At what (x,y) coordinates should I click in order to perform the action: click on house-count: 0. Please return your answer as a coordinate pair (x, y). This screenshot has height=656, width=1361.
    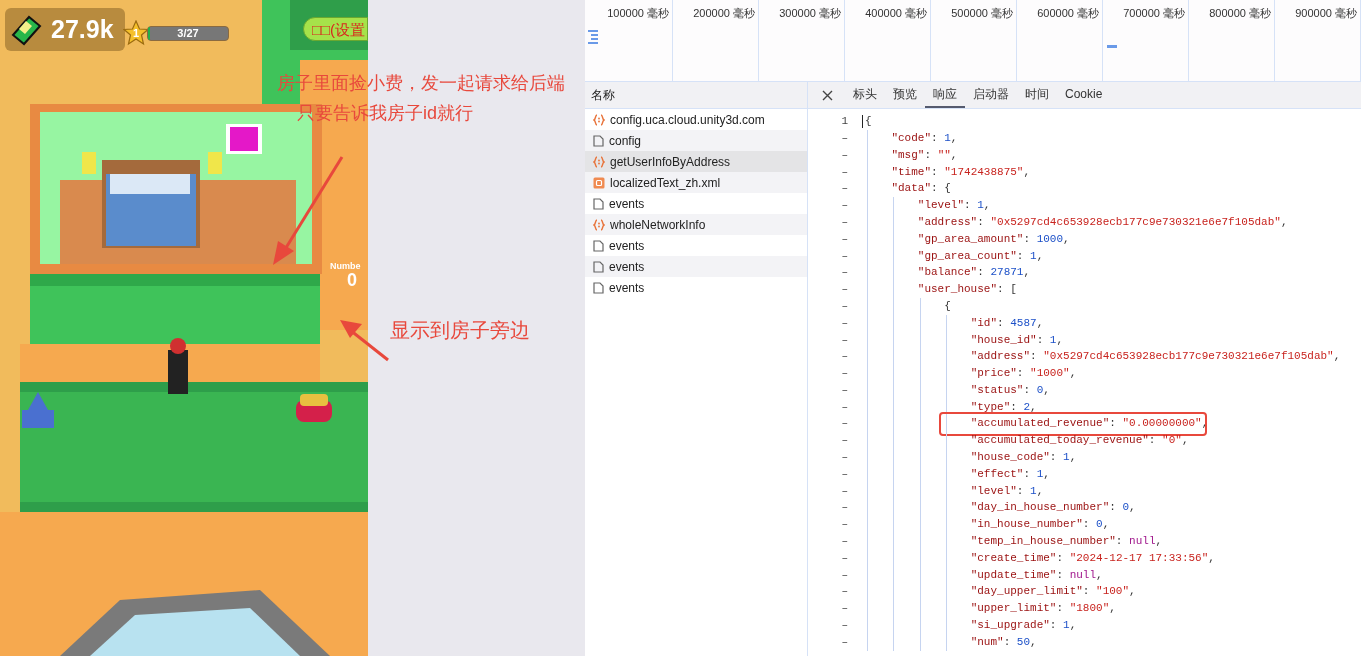
    Looking at the image, I should click on (352, 280).